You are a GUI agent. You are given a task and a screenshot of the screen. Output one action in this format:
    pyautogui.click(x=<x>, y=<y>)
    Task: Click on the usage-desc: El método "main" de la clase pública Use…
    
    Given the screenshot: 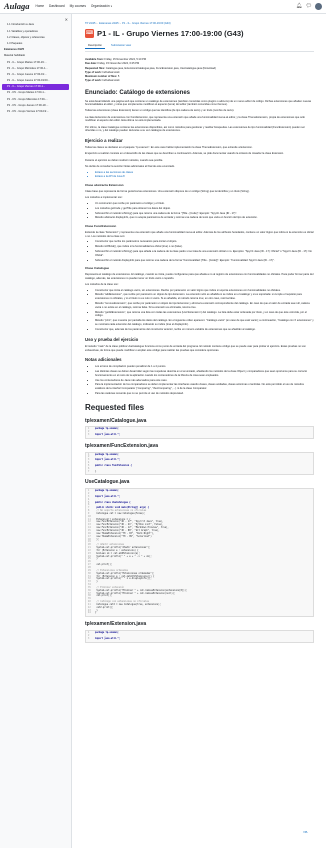 What is the action you would take?
    pyautogui.click(x=199, y=348)
    